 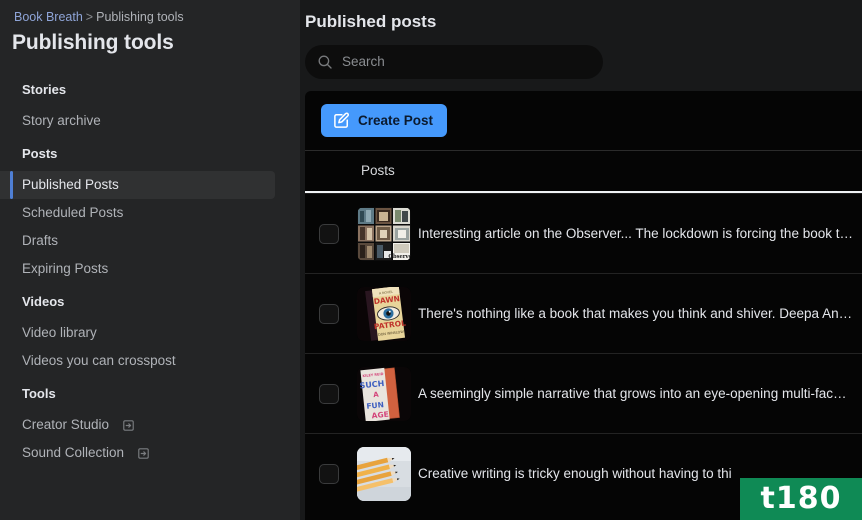 I want to click on sidebar-item-label: Sound Collection, so click(x=73, y=452).